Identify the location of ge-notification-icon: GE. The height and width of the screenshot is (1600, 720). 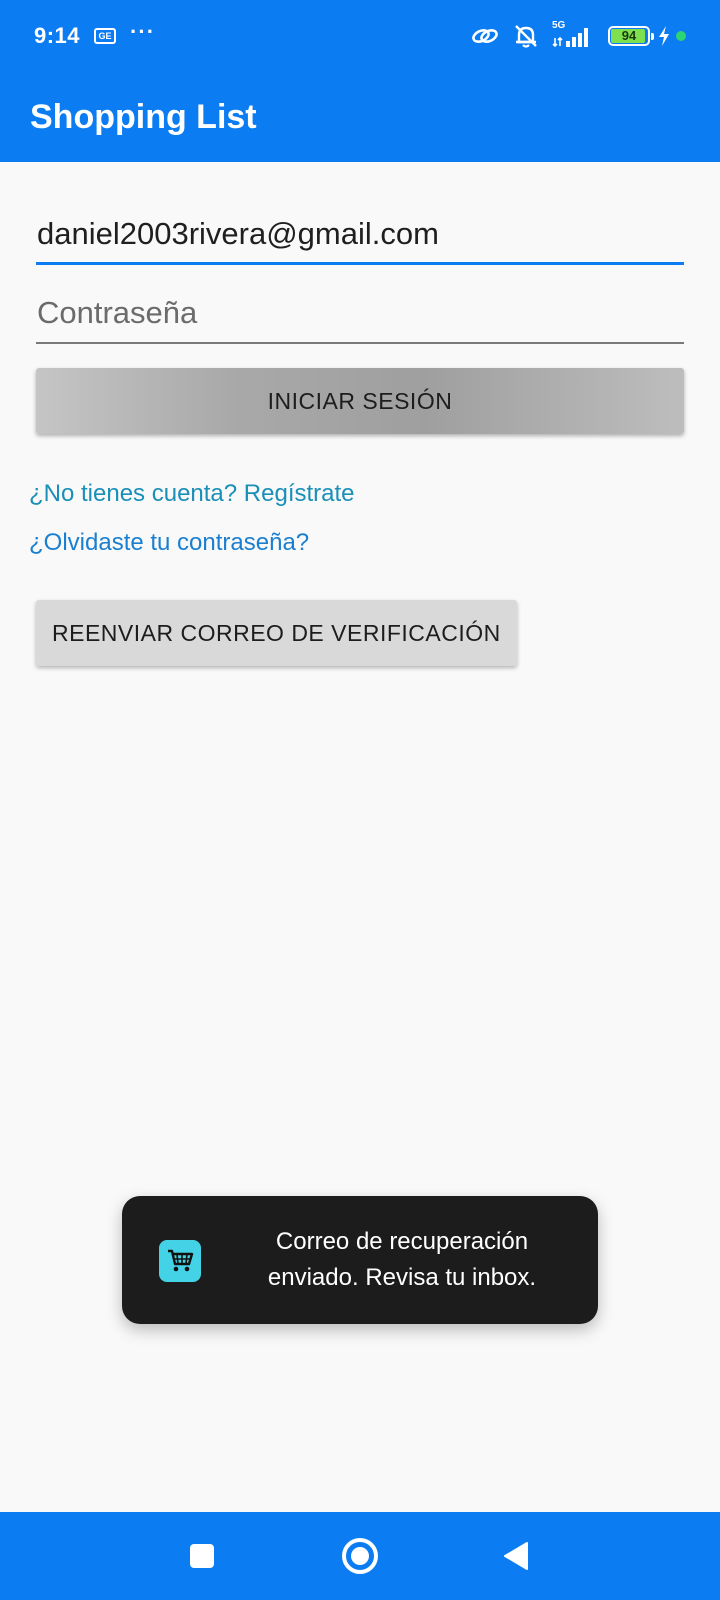
(105, 36).